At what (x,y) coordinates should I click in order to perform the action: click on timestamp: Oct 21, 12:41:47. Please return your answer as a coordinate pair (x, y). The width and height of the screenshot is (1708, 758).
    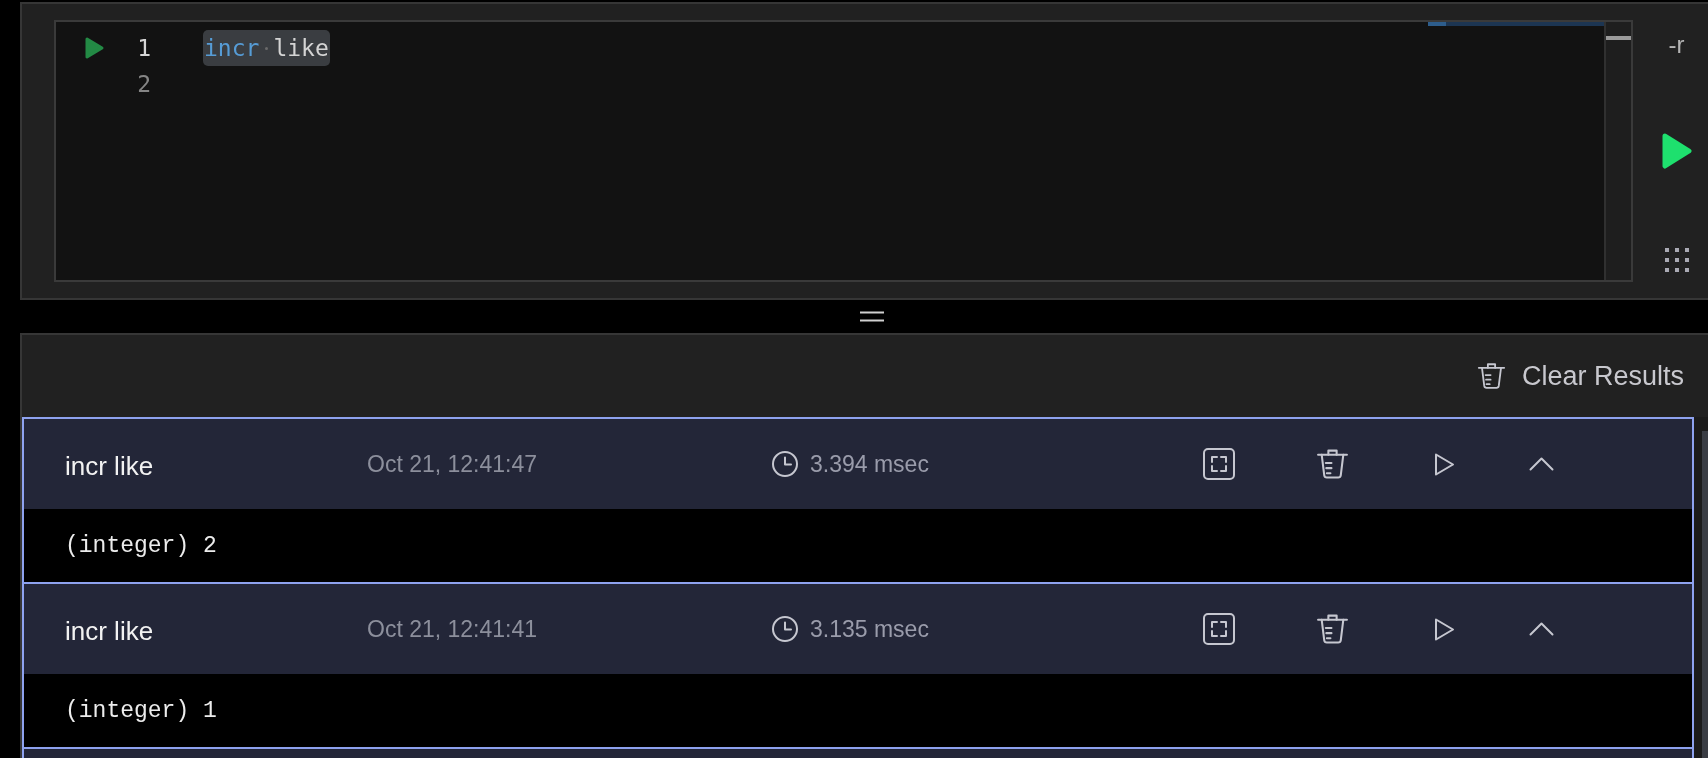
    Looking at the image, I should click on (452, 464).